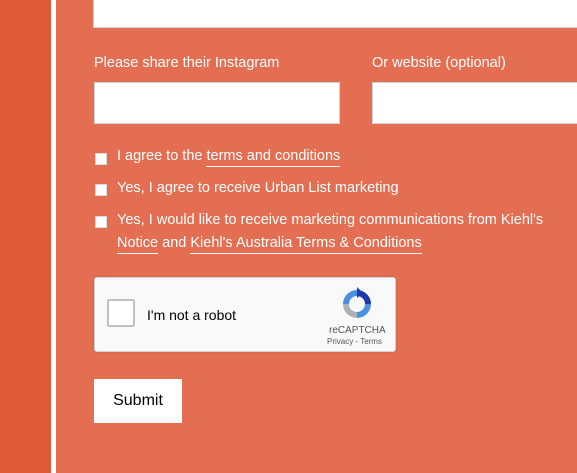 The height and width of the screenshot is (473, 577). What do you see at coordinates (25, 236) in the screenshot?
I see `left-background-panel` at bounding box center [25, 236].